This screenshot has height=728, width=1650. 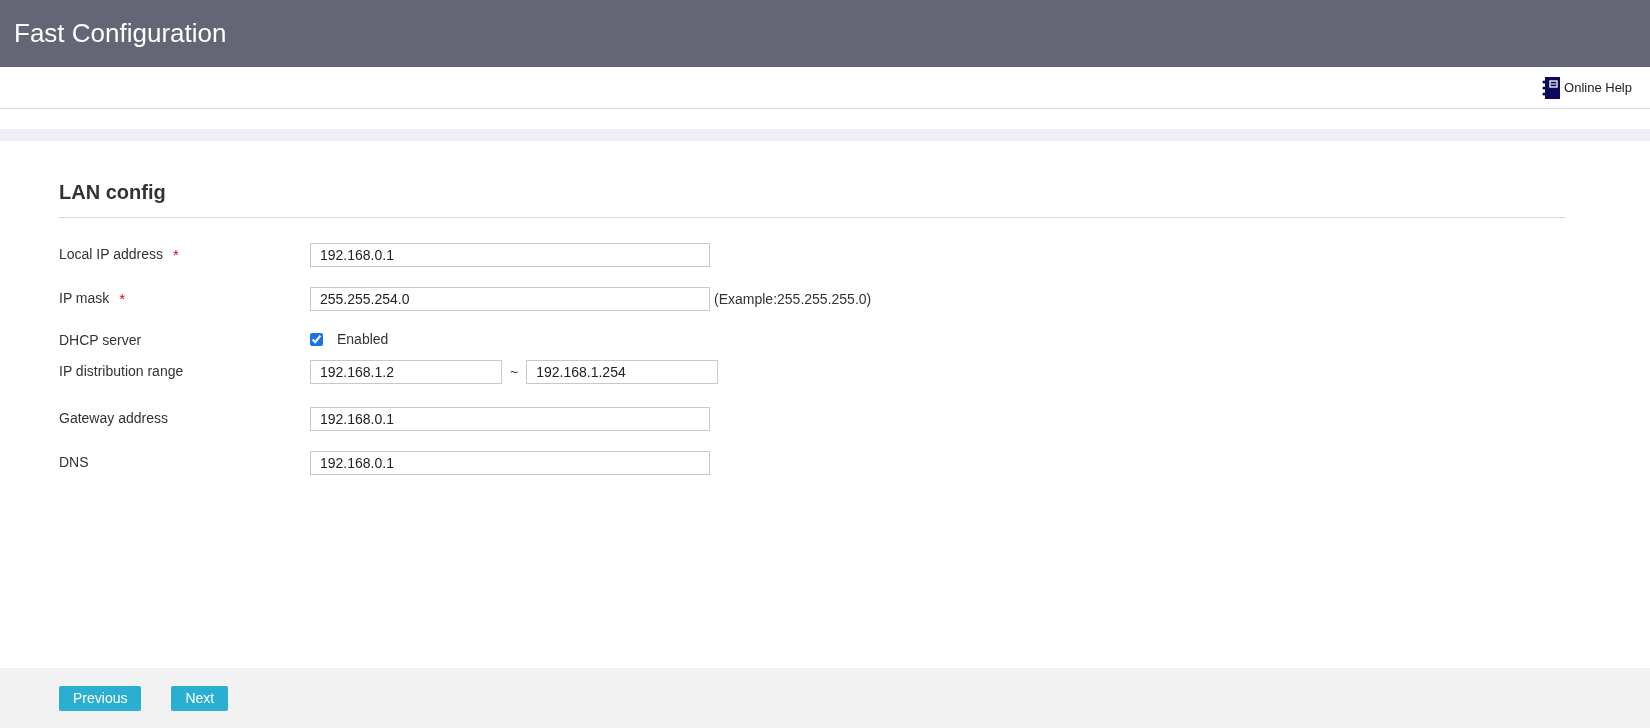 What do you see at coordinates (363, 339) in the screenshot?
I see `checkbox-label: Enabled` at bounding box center [363, 339].